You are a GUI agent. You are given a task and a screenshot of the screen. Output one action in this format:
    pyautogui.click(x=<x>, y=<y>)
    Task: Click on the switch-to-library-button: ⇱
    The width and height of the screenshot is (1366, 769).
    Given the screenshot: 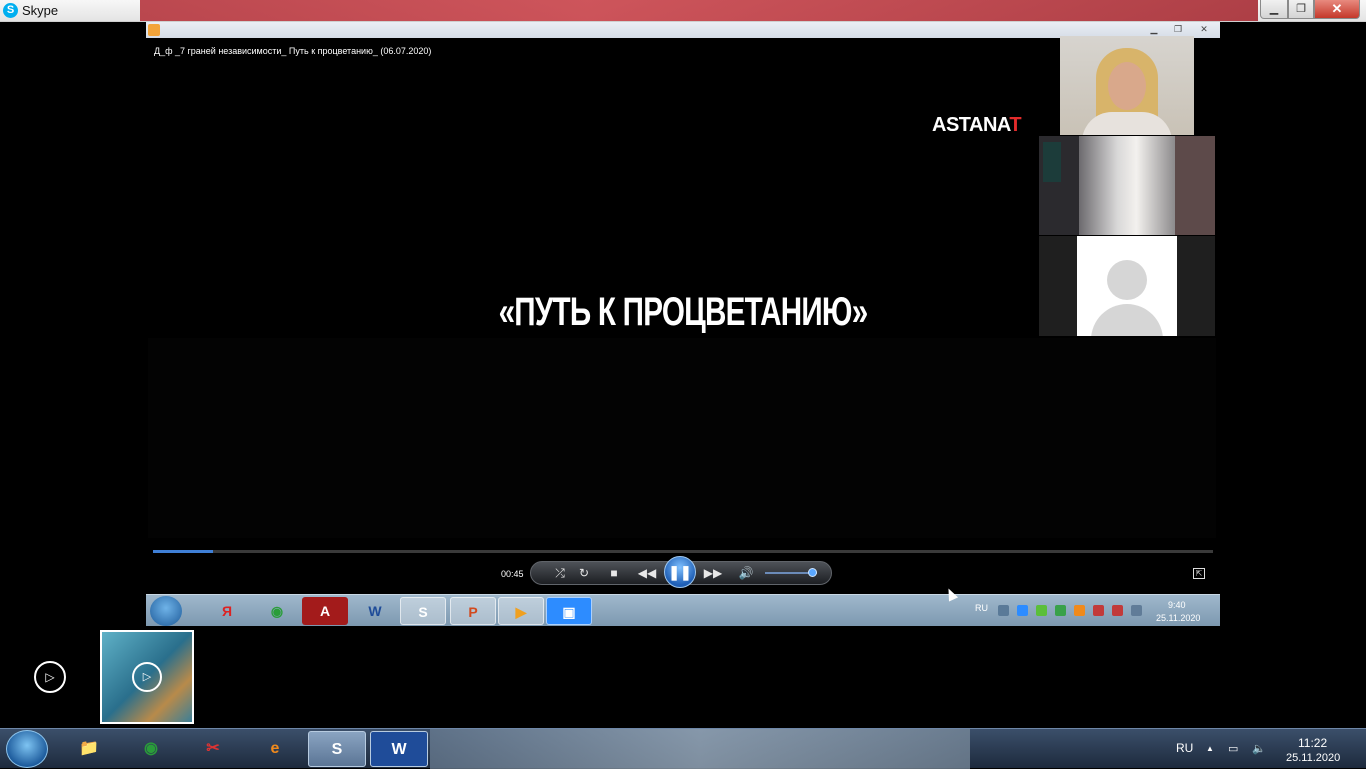 What is the action you would take?
    pyautogui.click(x=1199, y=573)
    